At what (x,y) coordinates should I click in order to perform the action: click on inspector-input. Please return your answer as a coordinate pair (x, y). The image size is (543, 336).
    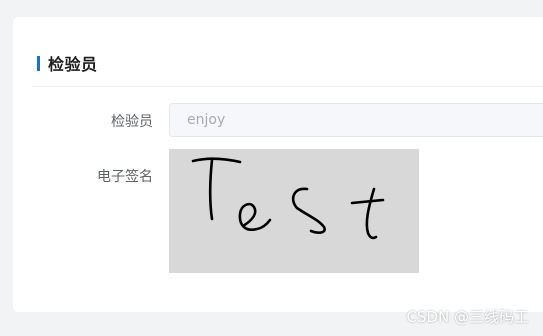
    Looking at the image, I should click on (356, 120).